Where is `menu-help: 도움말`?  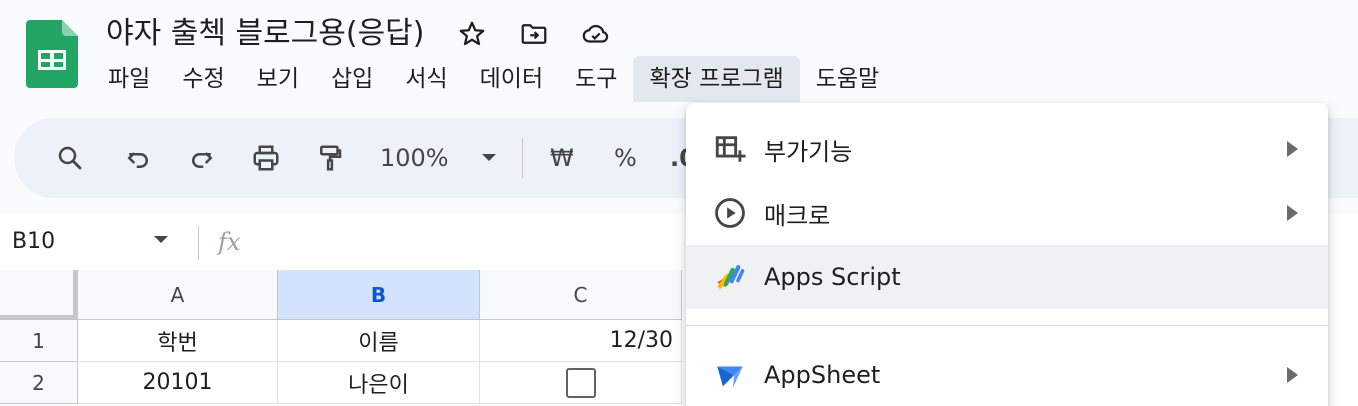
menu-help: 도움말 is located at coordinates (847, 79).